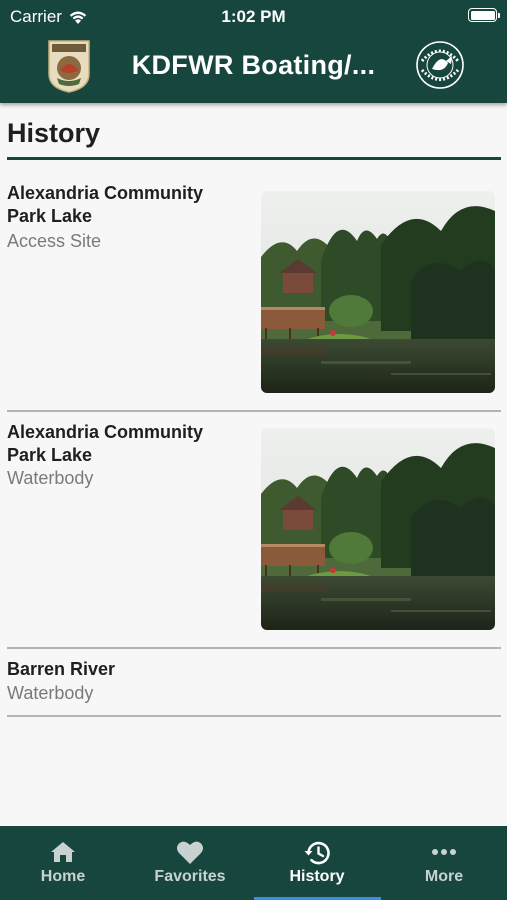 This screenshot has height=900, width=507. What do you see at coordinates (254, 158) in the screenshot?
I see `title-divider` at bounding box center [254, 158].